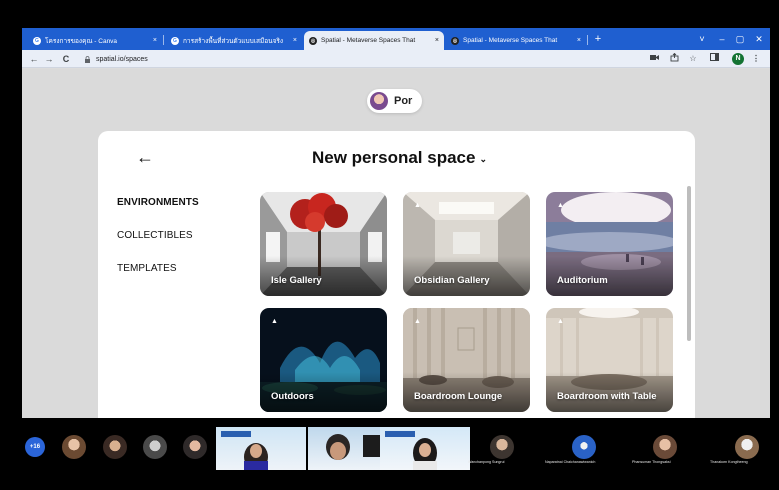  I want to click on share-icon, so click(674, 58).